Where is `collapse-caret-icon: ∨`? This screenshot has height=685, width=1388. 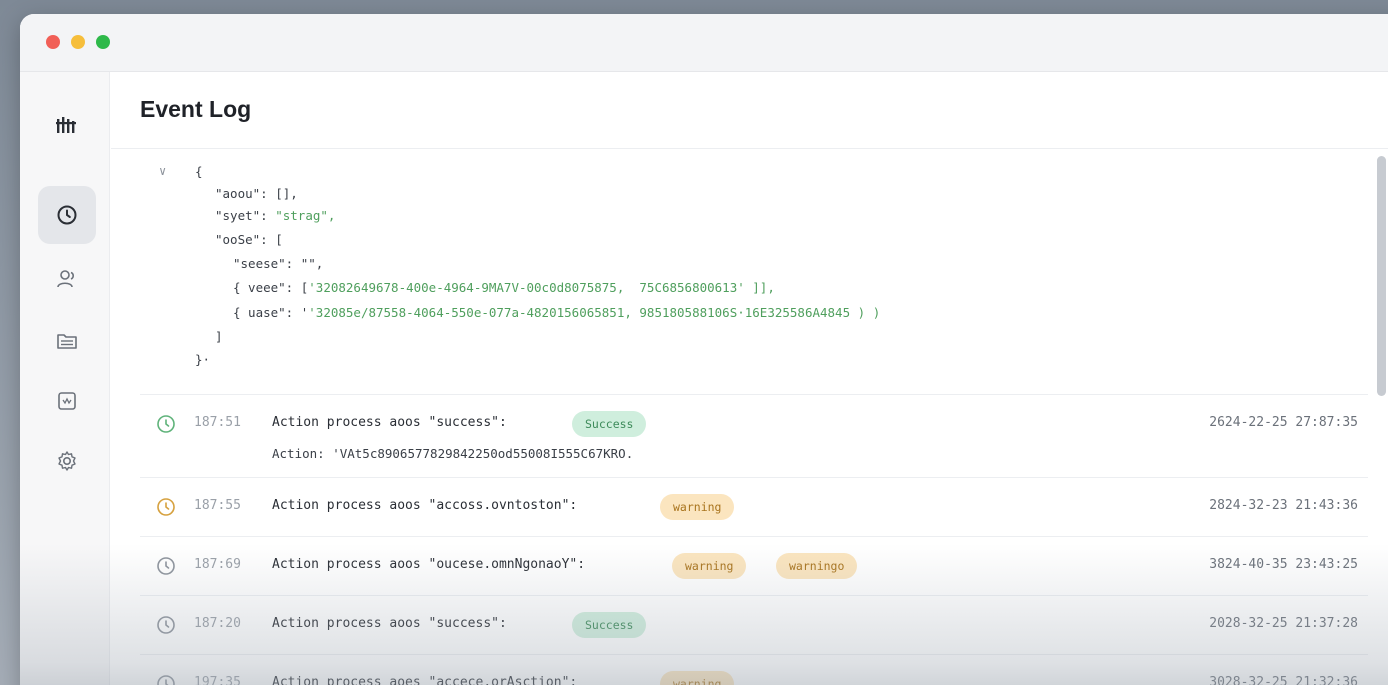 collapse-caret-icon: ∨ is located at coordinates (162, 171).